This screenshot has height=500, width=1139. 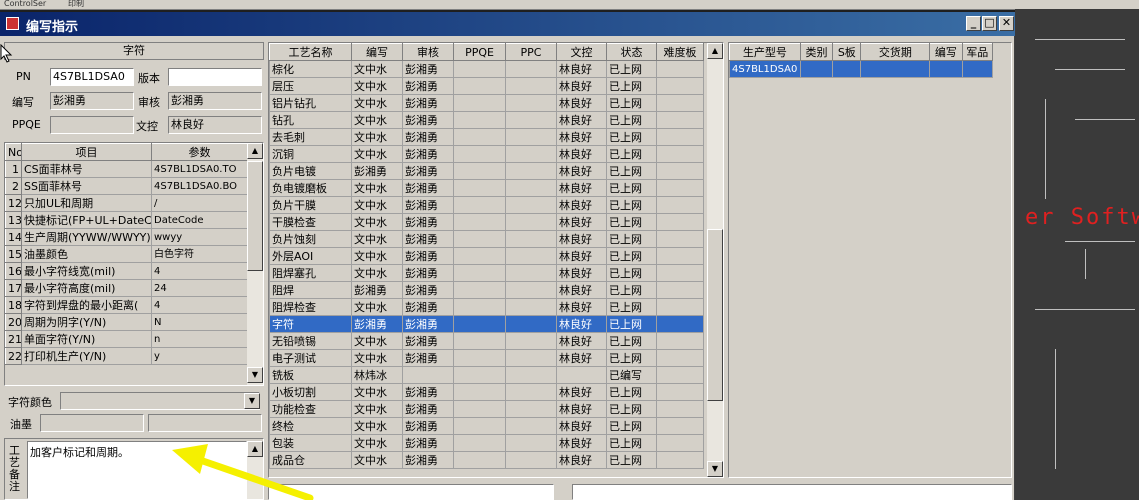 I want to click on close-icon: ✕, so click(x=1006, y=23).